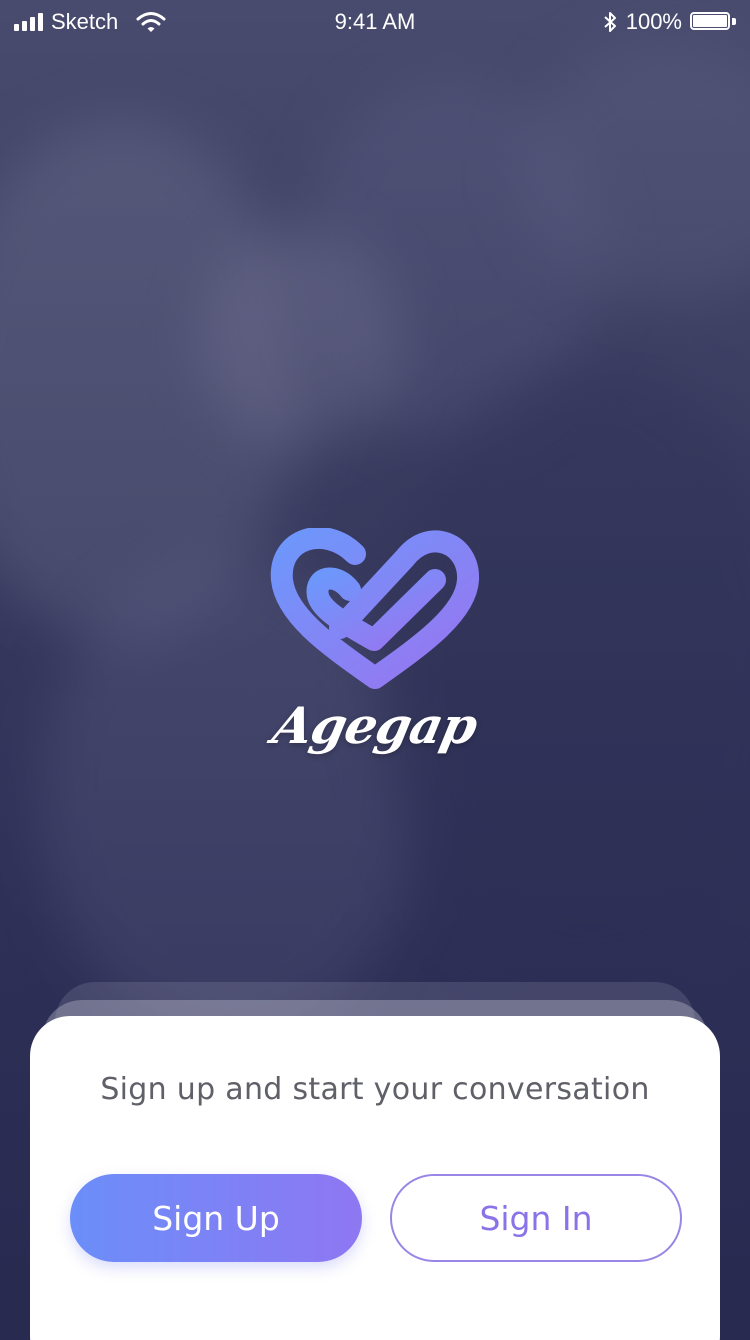 The width and height of the screenshot is (750, 1340). Describe the element at coordinates (374, 608) in the screenshot. I see `heart-logo-icon` at that location.